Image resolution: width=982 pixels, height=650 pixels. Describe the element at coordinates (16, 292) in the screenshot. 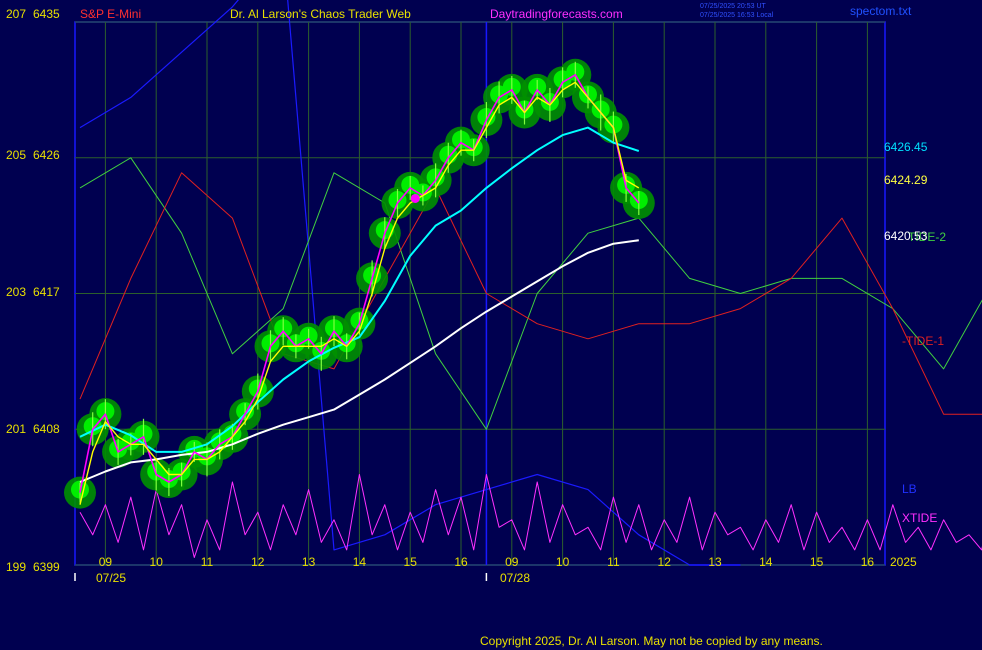

I see `y-left-tick: 203` at that location.